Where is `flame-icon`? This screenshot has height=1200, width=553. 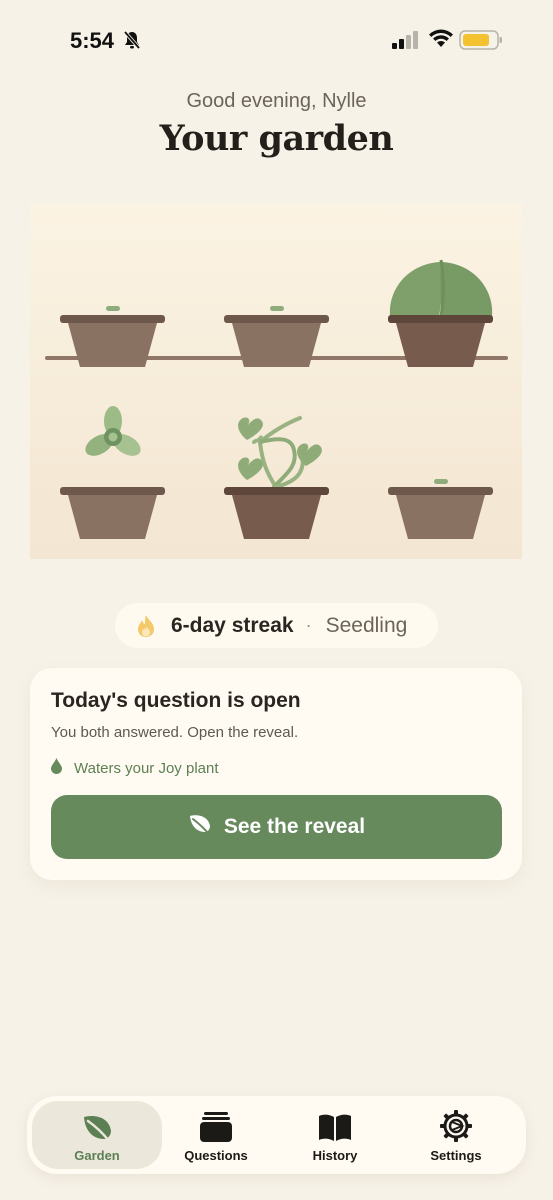 flame-icon is located at coordinates (146, 626).